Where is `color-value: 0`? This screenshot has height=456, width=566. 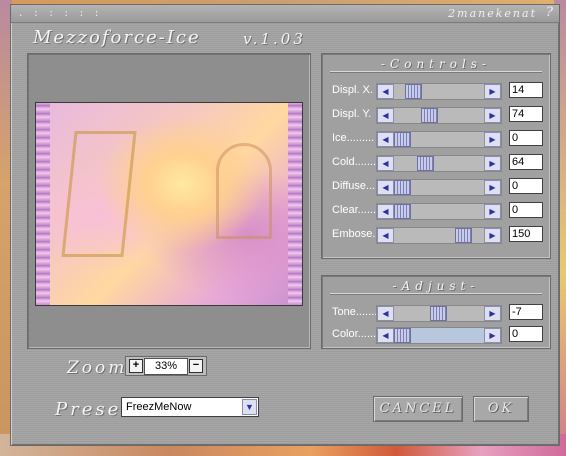
color-value: 0 is located at coordinates (526, 334).